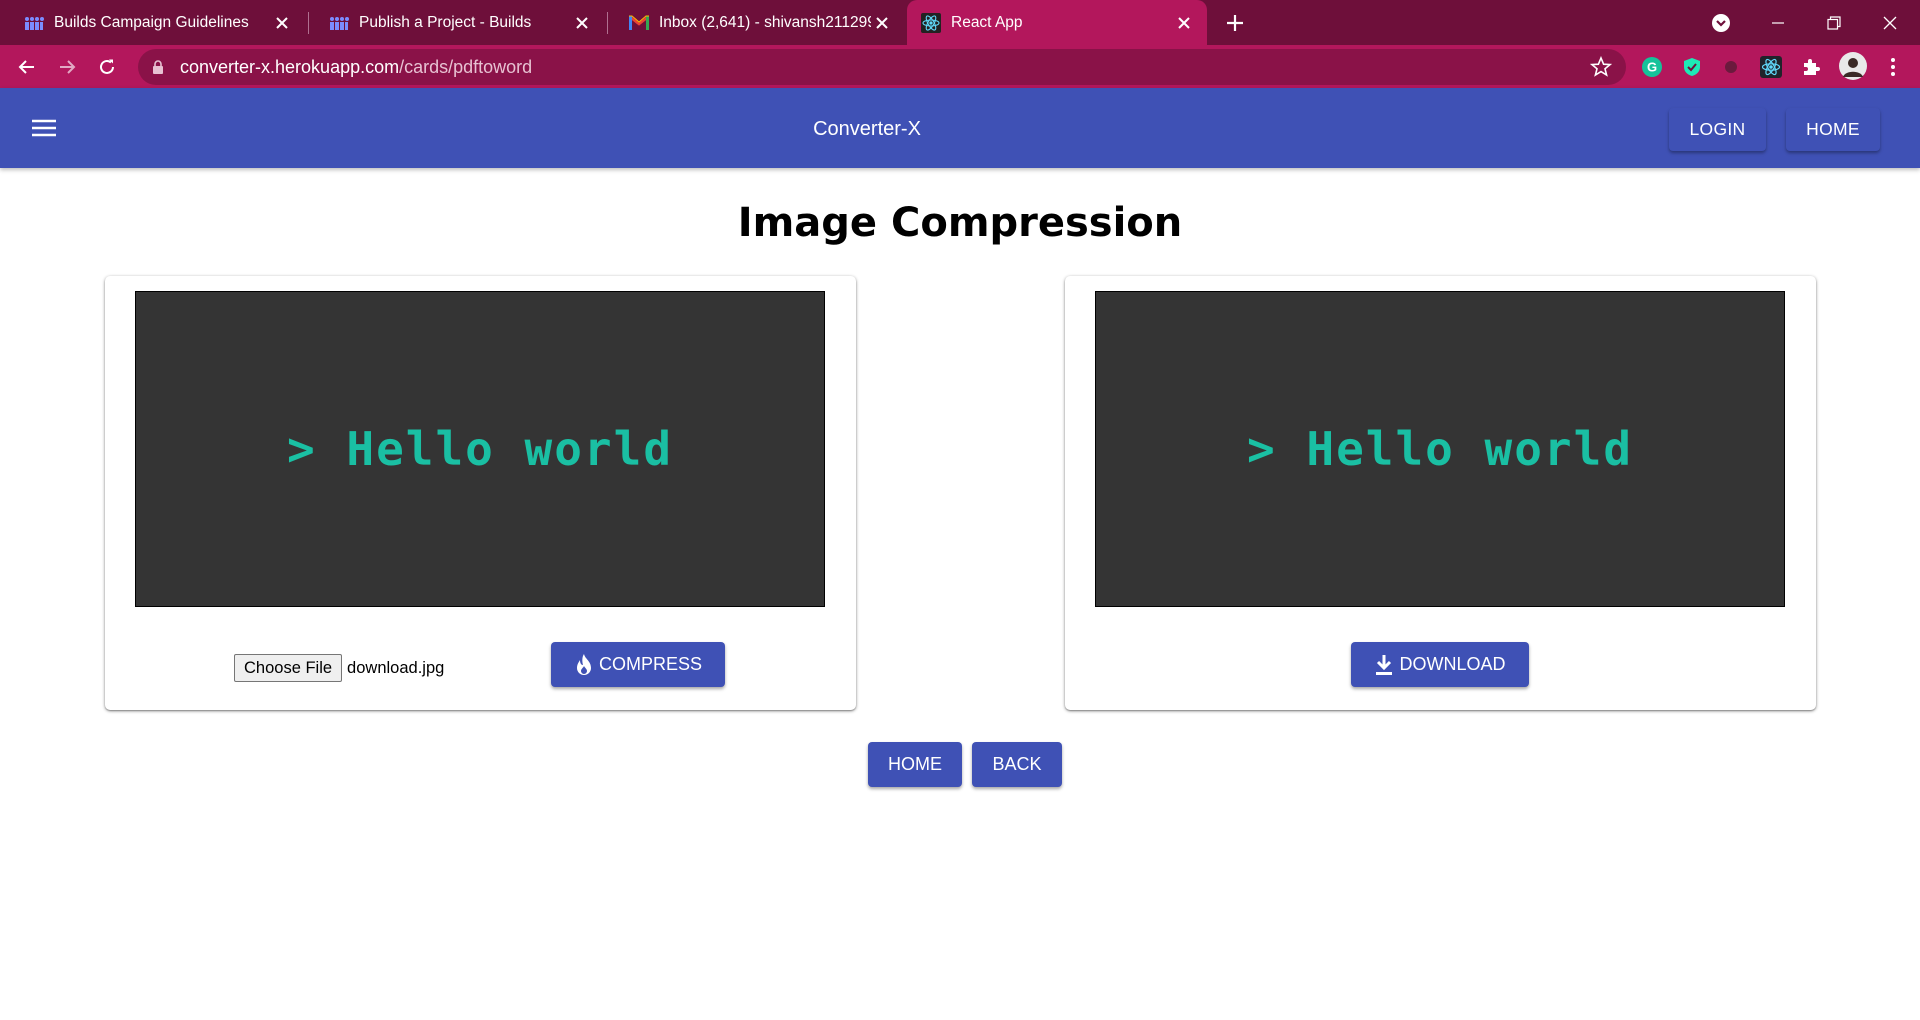  I want to click on url-path: /cards/pdftoword, so click(466, 66).